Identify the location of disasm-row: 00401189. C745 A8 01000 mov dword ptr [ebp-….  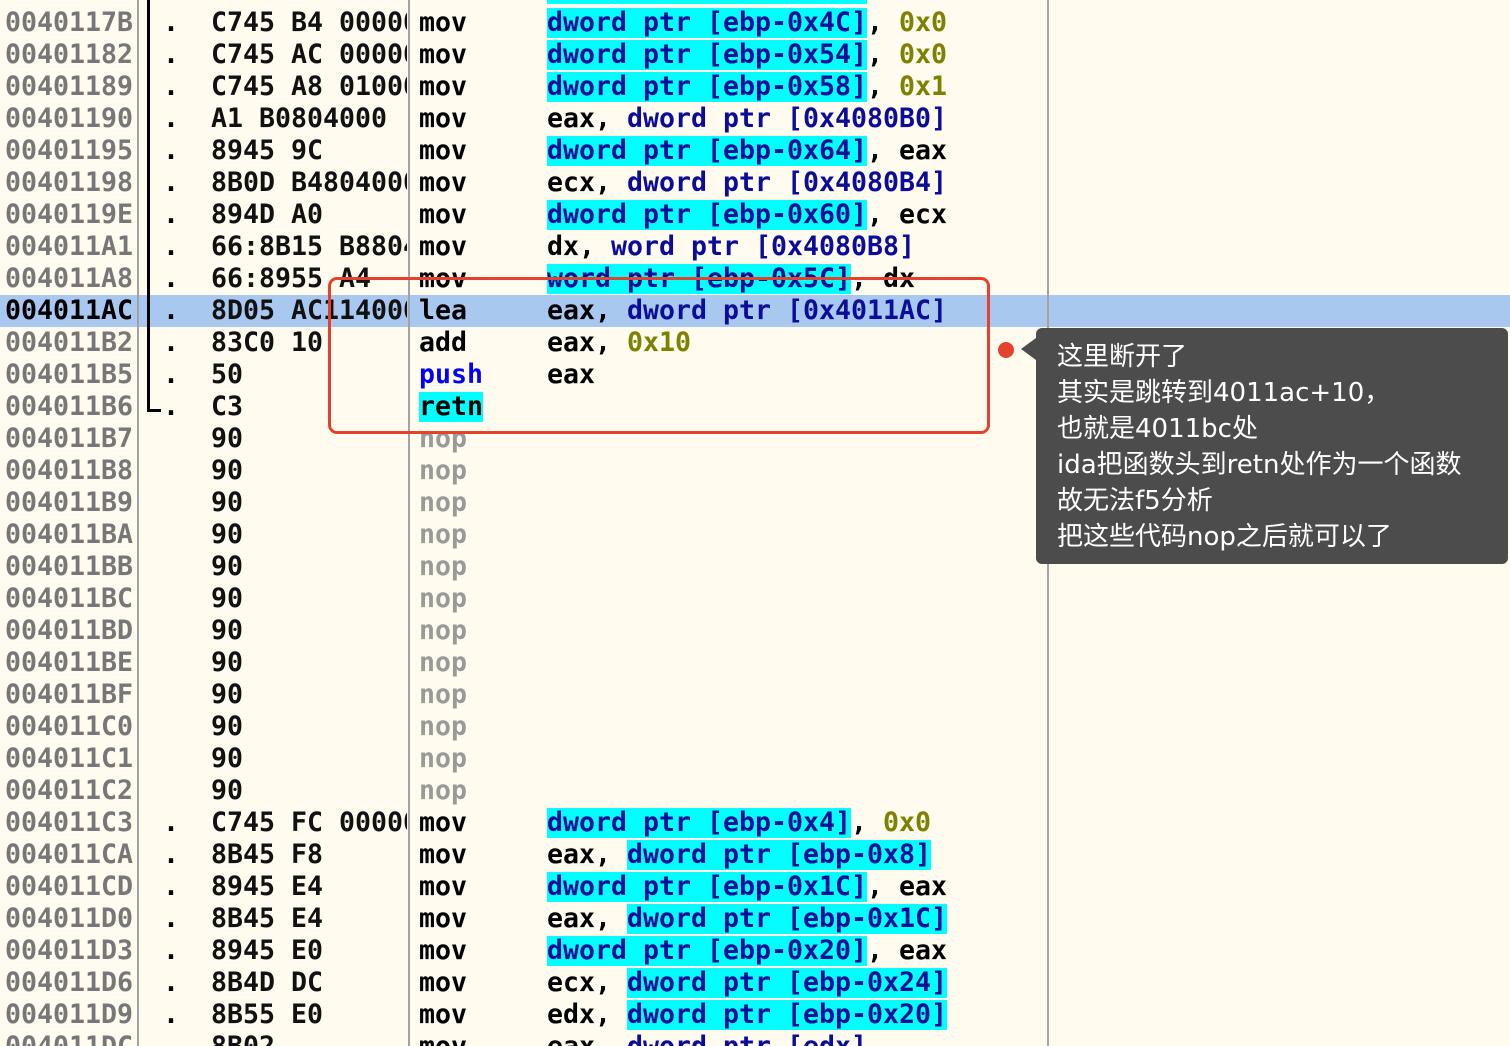
(755, 87).